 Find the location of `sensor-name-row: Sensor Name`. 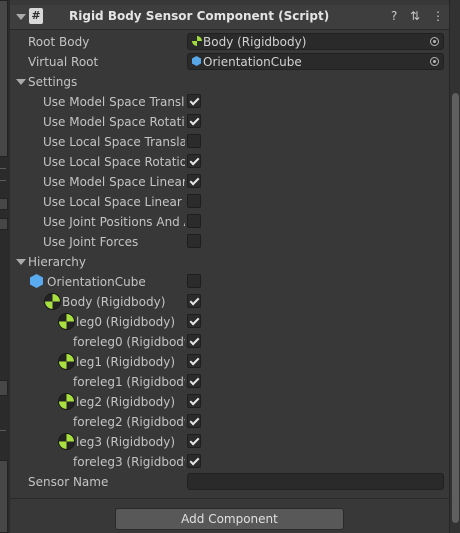

sensor-name-row: Sensor Name is located at coordinates (229, 482).